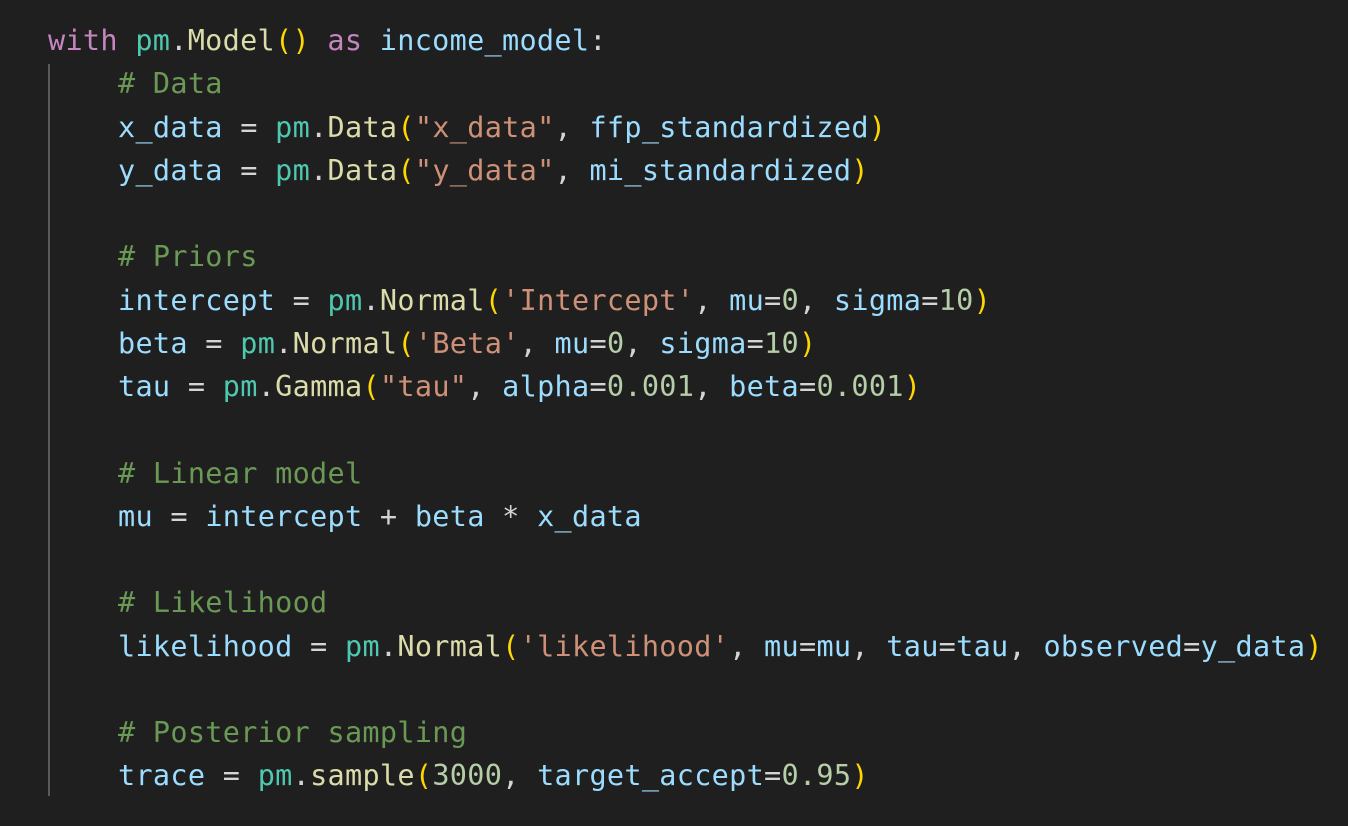  I want to click on code-token: 0.95, so click(816, 776).